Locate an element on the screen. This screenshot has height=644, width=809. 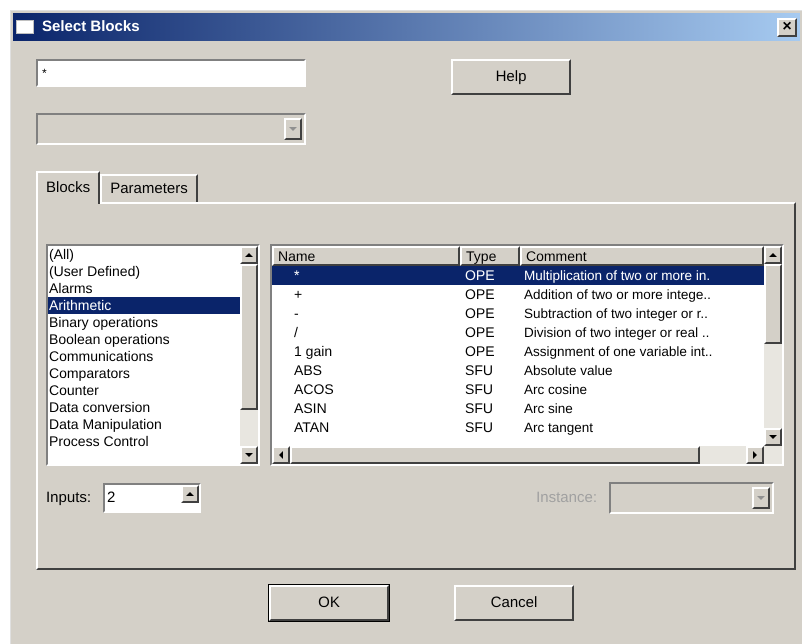
cancel-button: Cancel is located at coordinates (514, 603).